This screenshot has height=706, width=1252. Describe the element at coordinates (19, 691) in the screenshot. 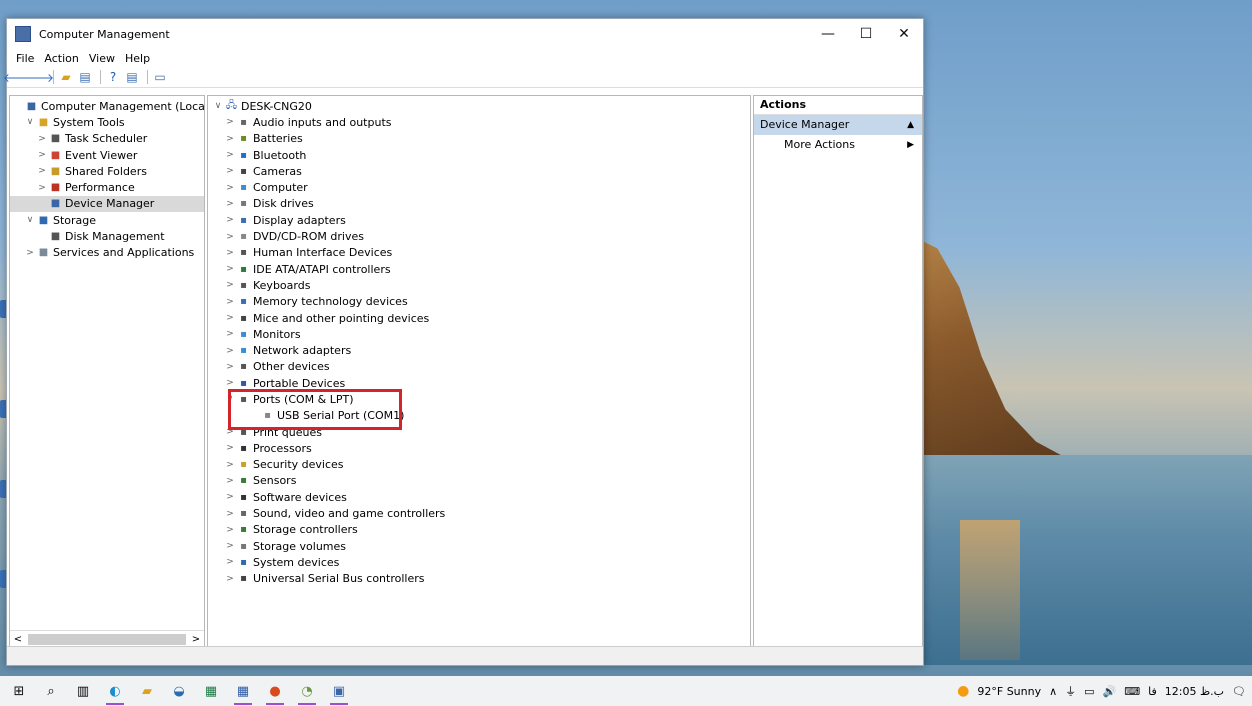

I see `windows-start-icon: ⊞` at that location.